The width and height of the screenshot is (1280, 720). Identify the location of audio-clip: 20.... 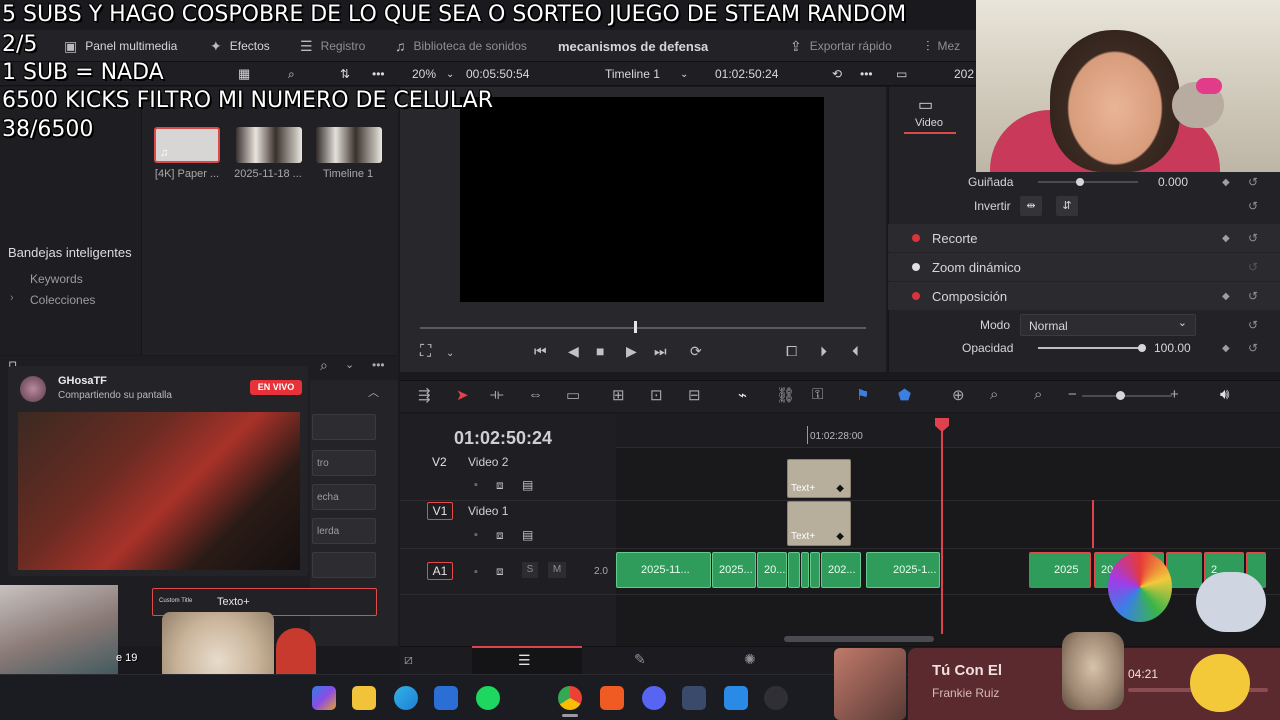
(772, 570).